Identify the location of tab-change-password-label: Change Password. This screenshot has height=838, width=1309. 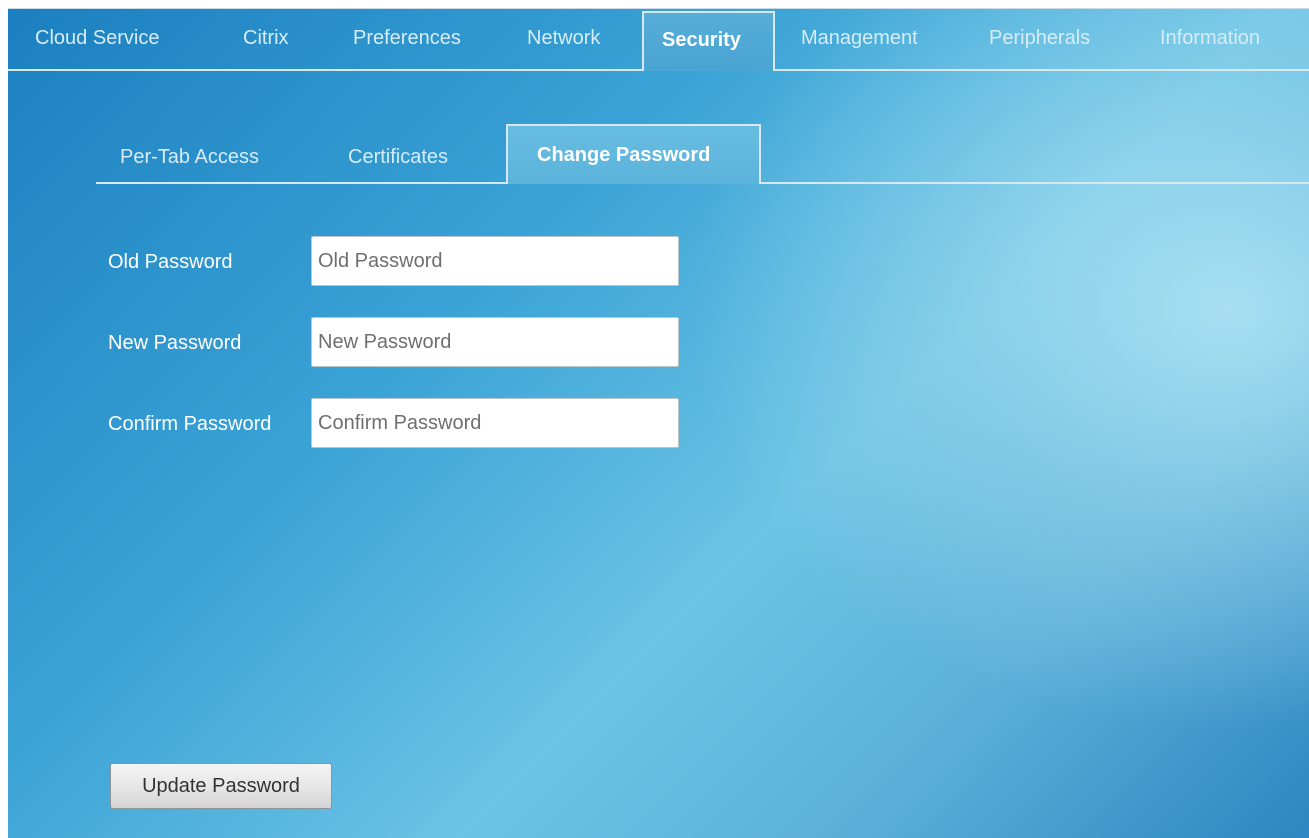
(624, 155).